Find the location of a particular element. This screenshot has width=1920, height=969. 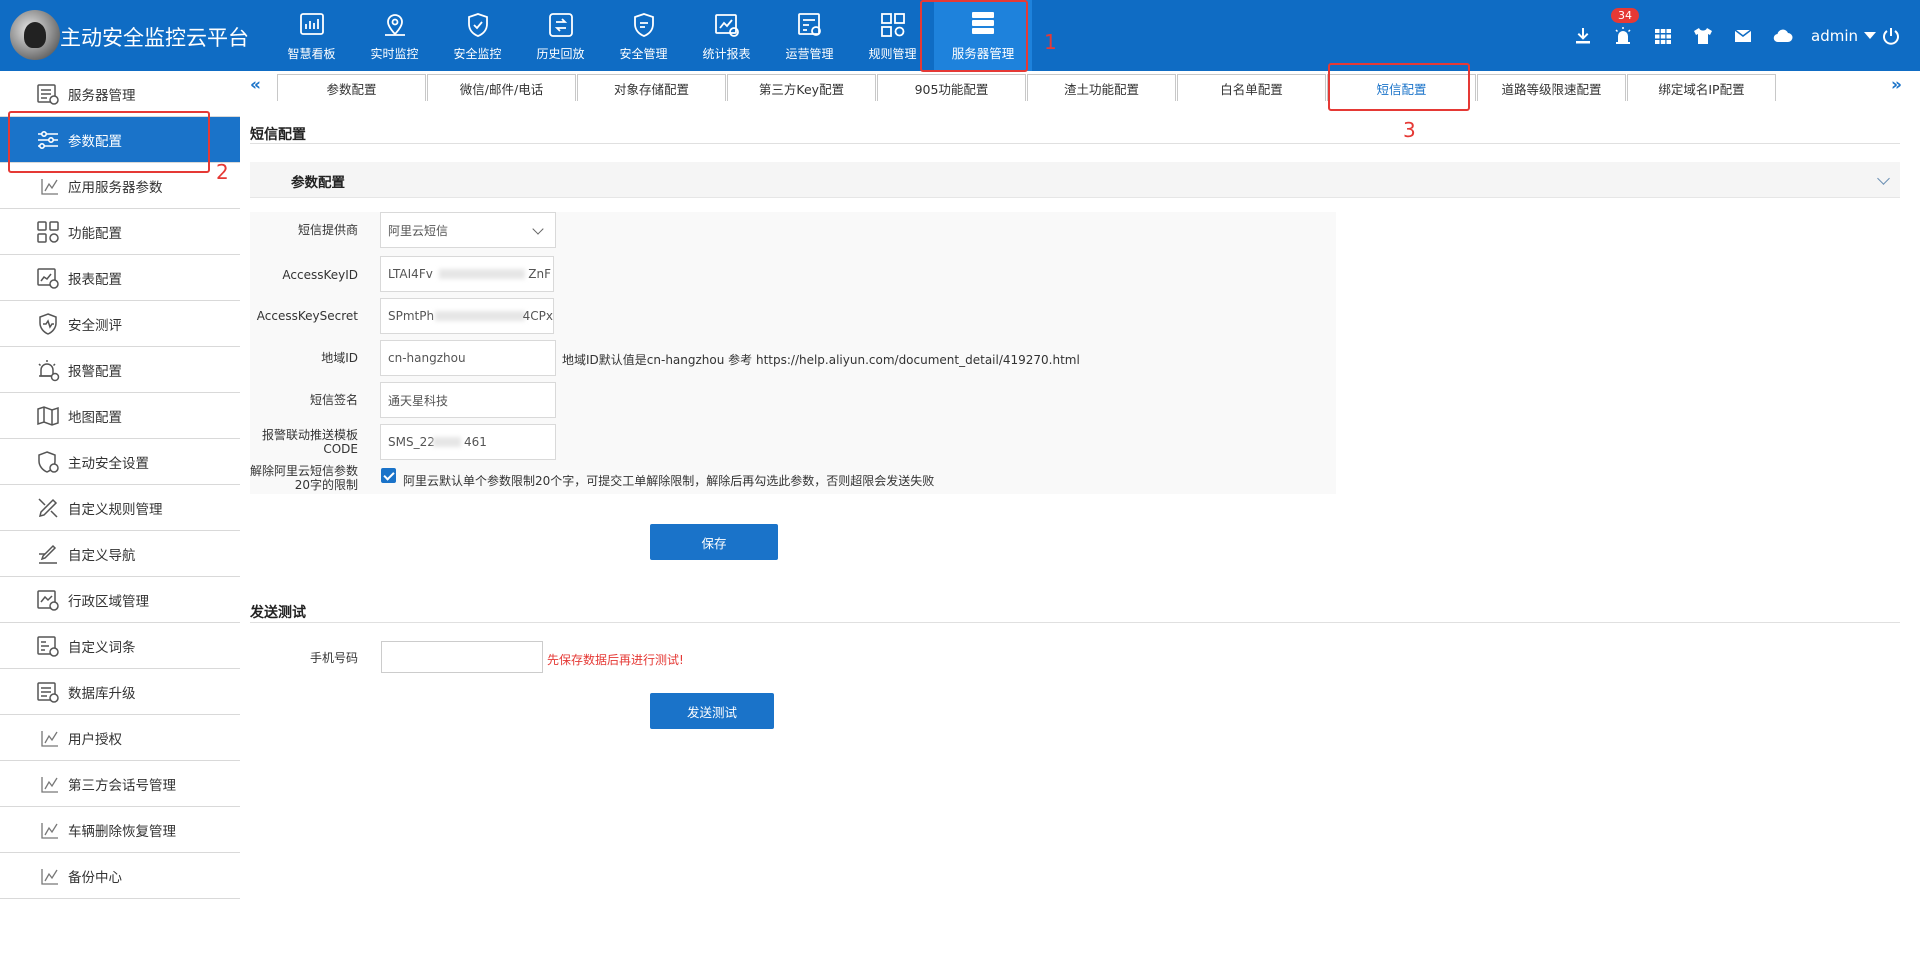

tab-object-storage: 对象存储配置 is located at coordinates (651, 87).